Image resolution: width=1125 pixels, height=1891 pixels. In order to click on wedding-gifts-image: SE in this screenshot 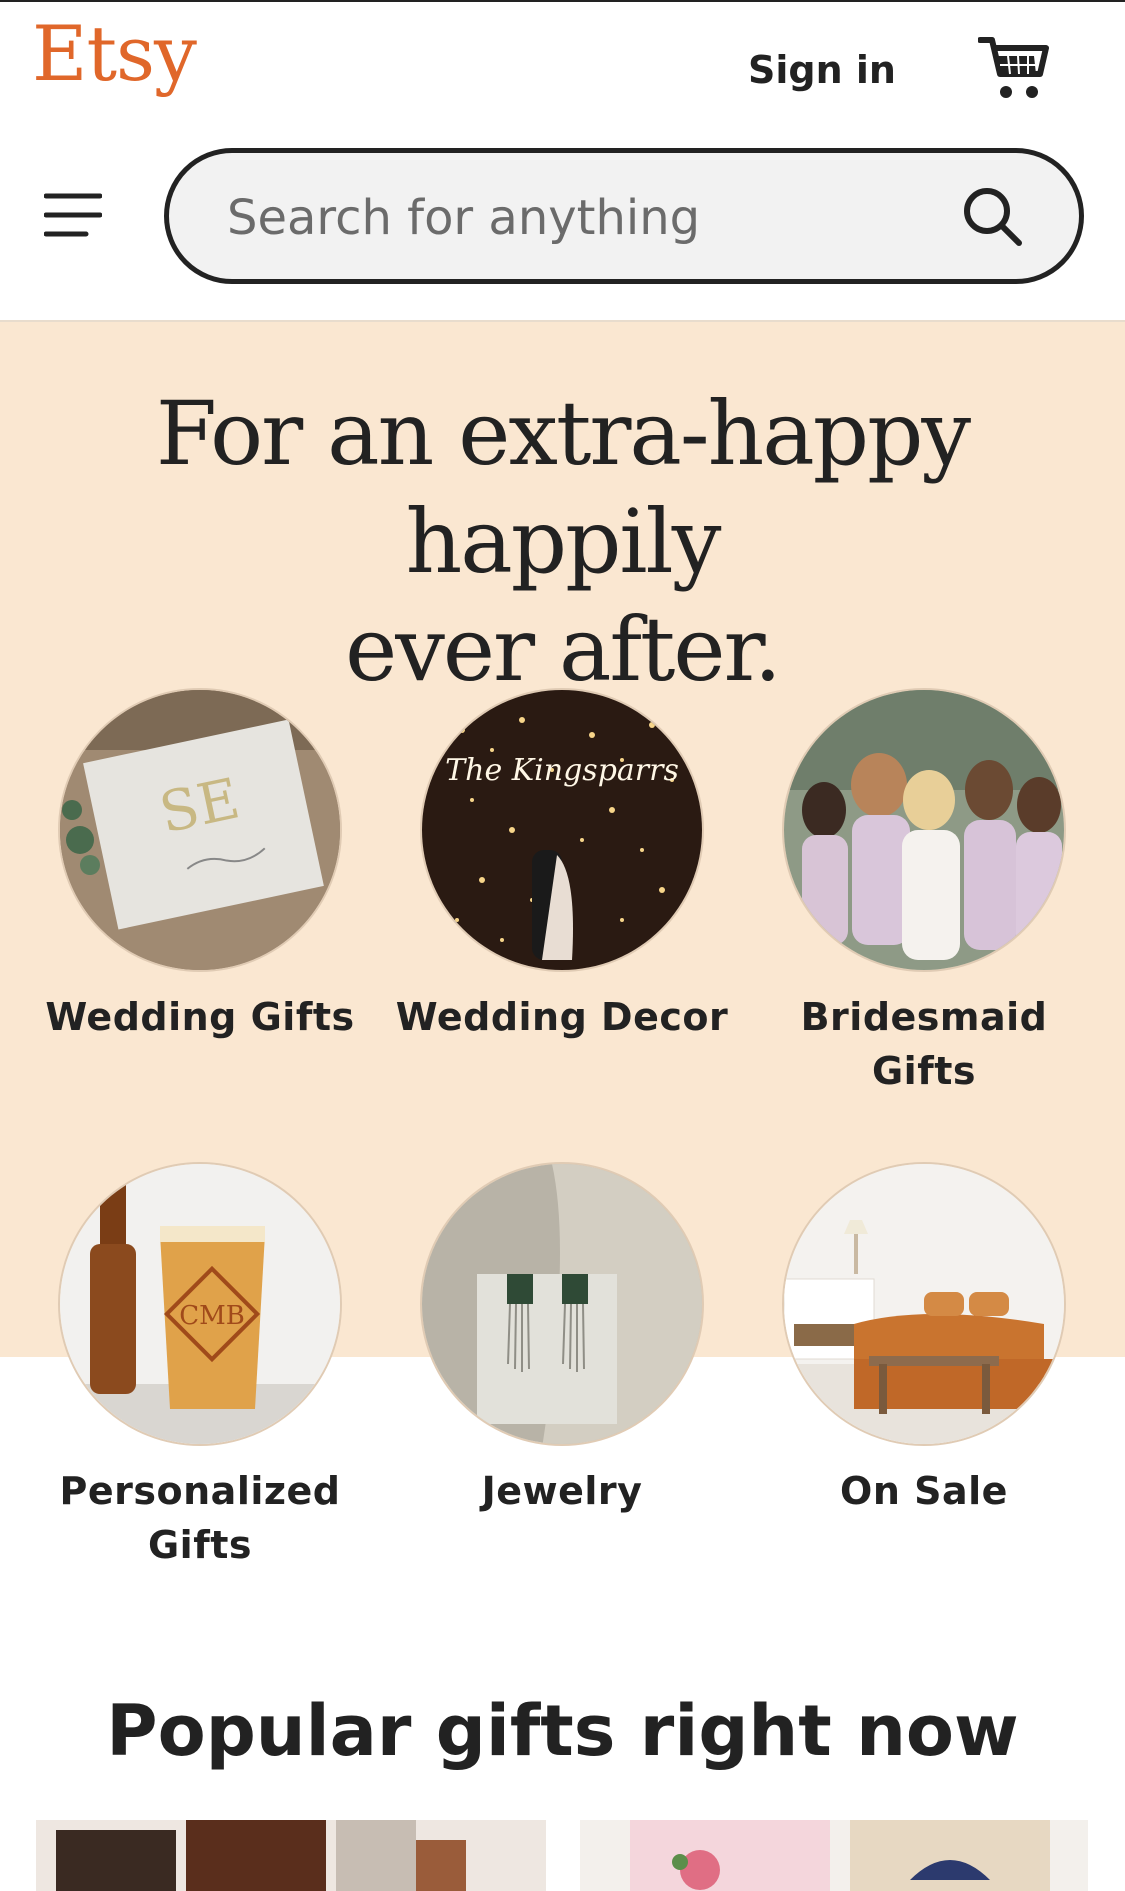, I will do `click(200, 830)`.